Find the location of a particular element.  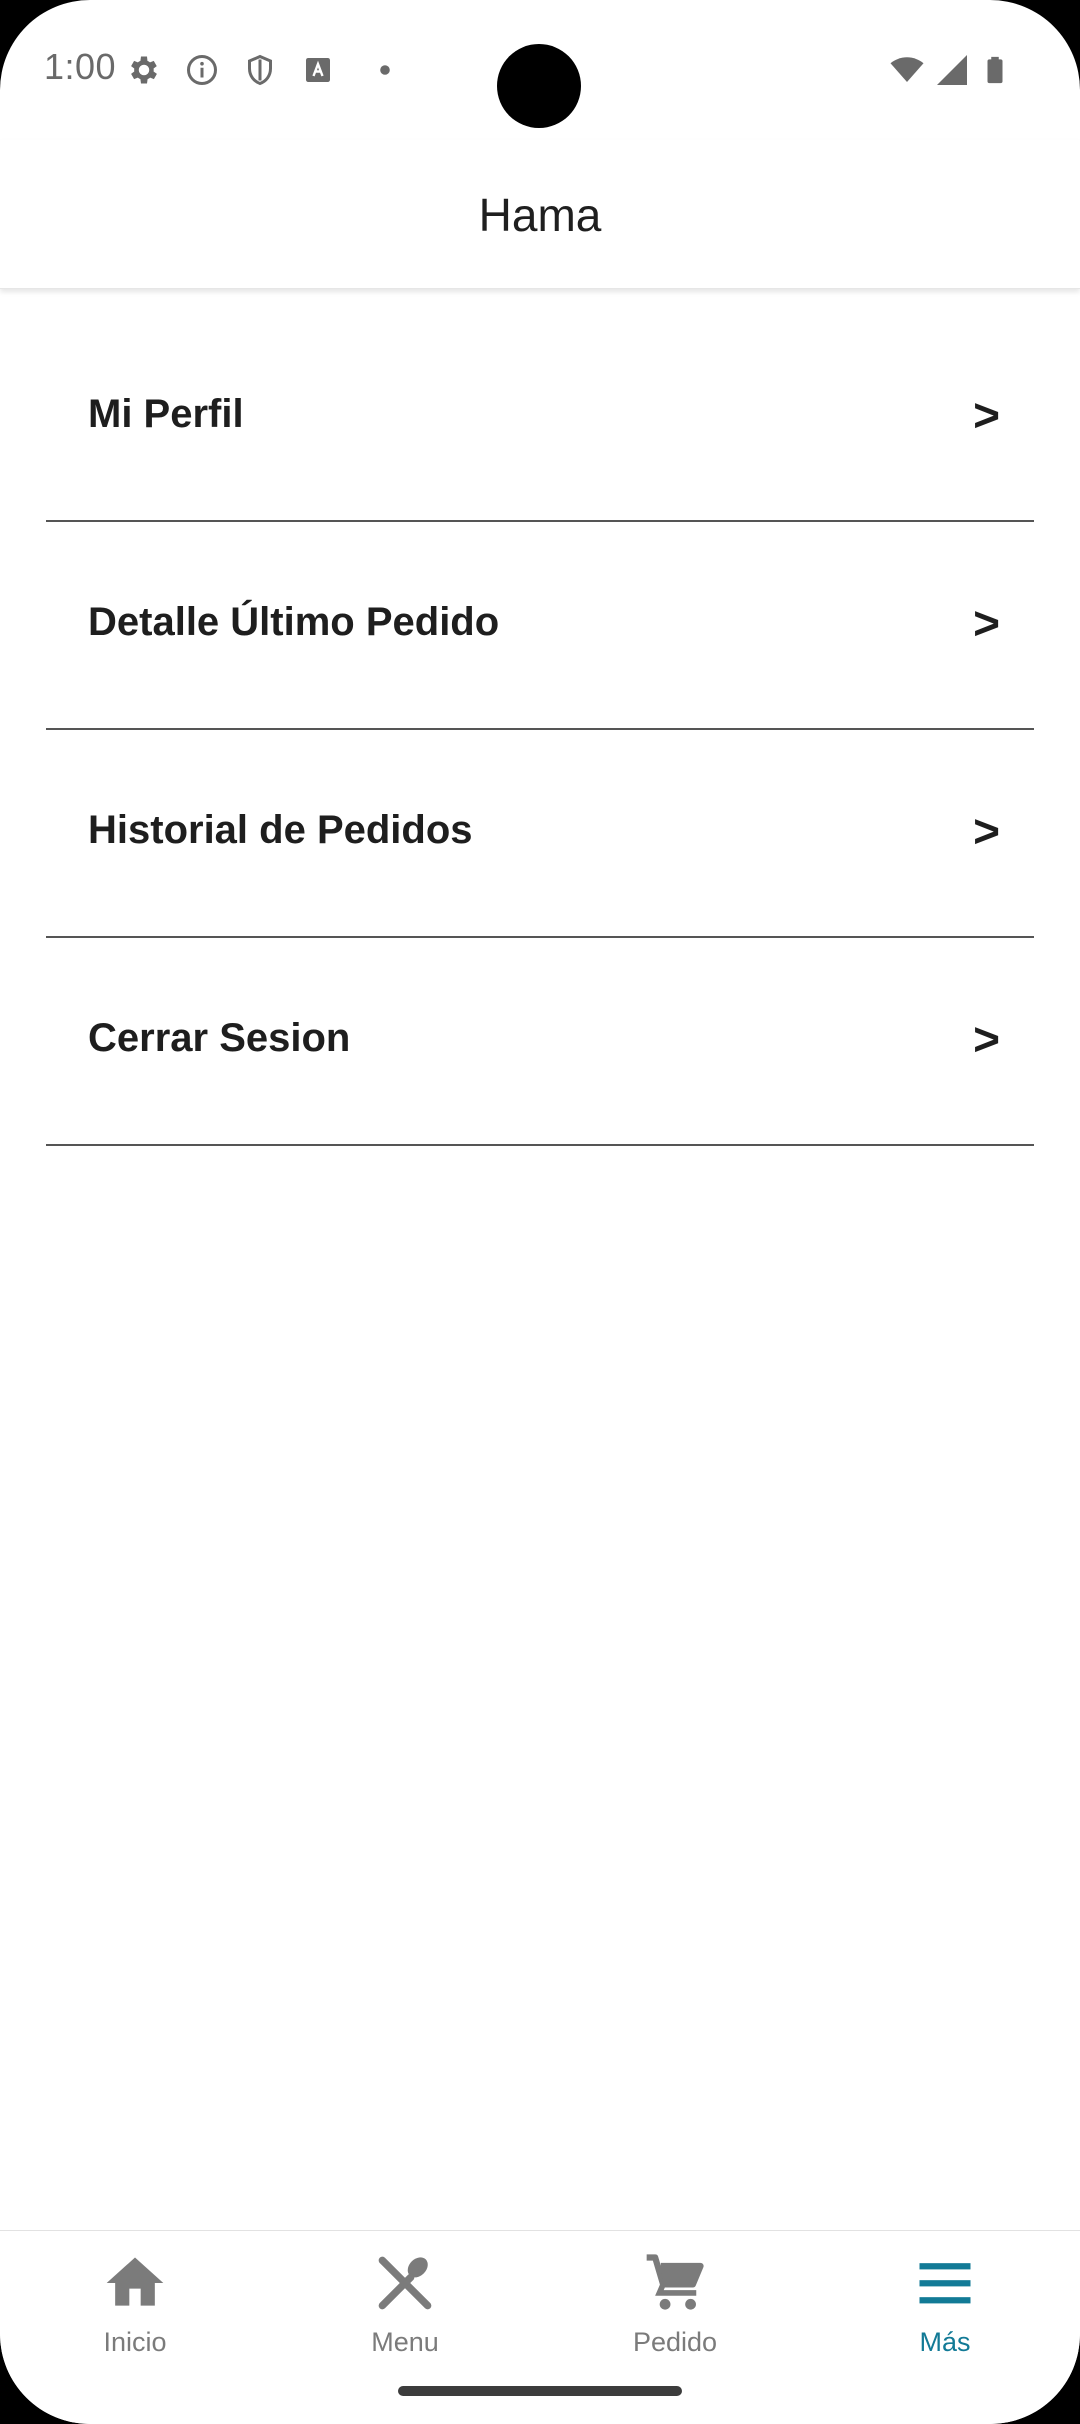

wifi-icon is located at coordinates (907, 69).